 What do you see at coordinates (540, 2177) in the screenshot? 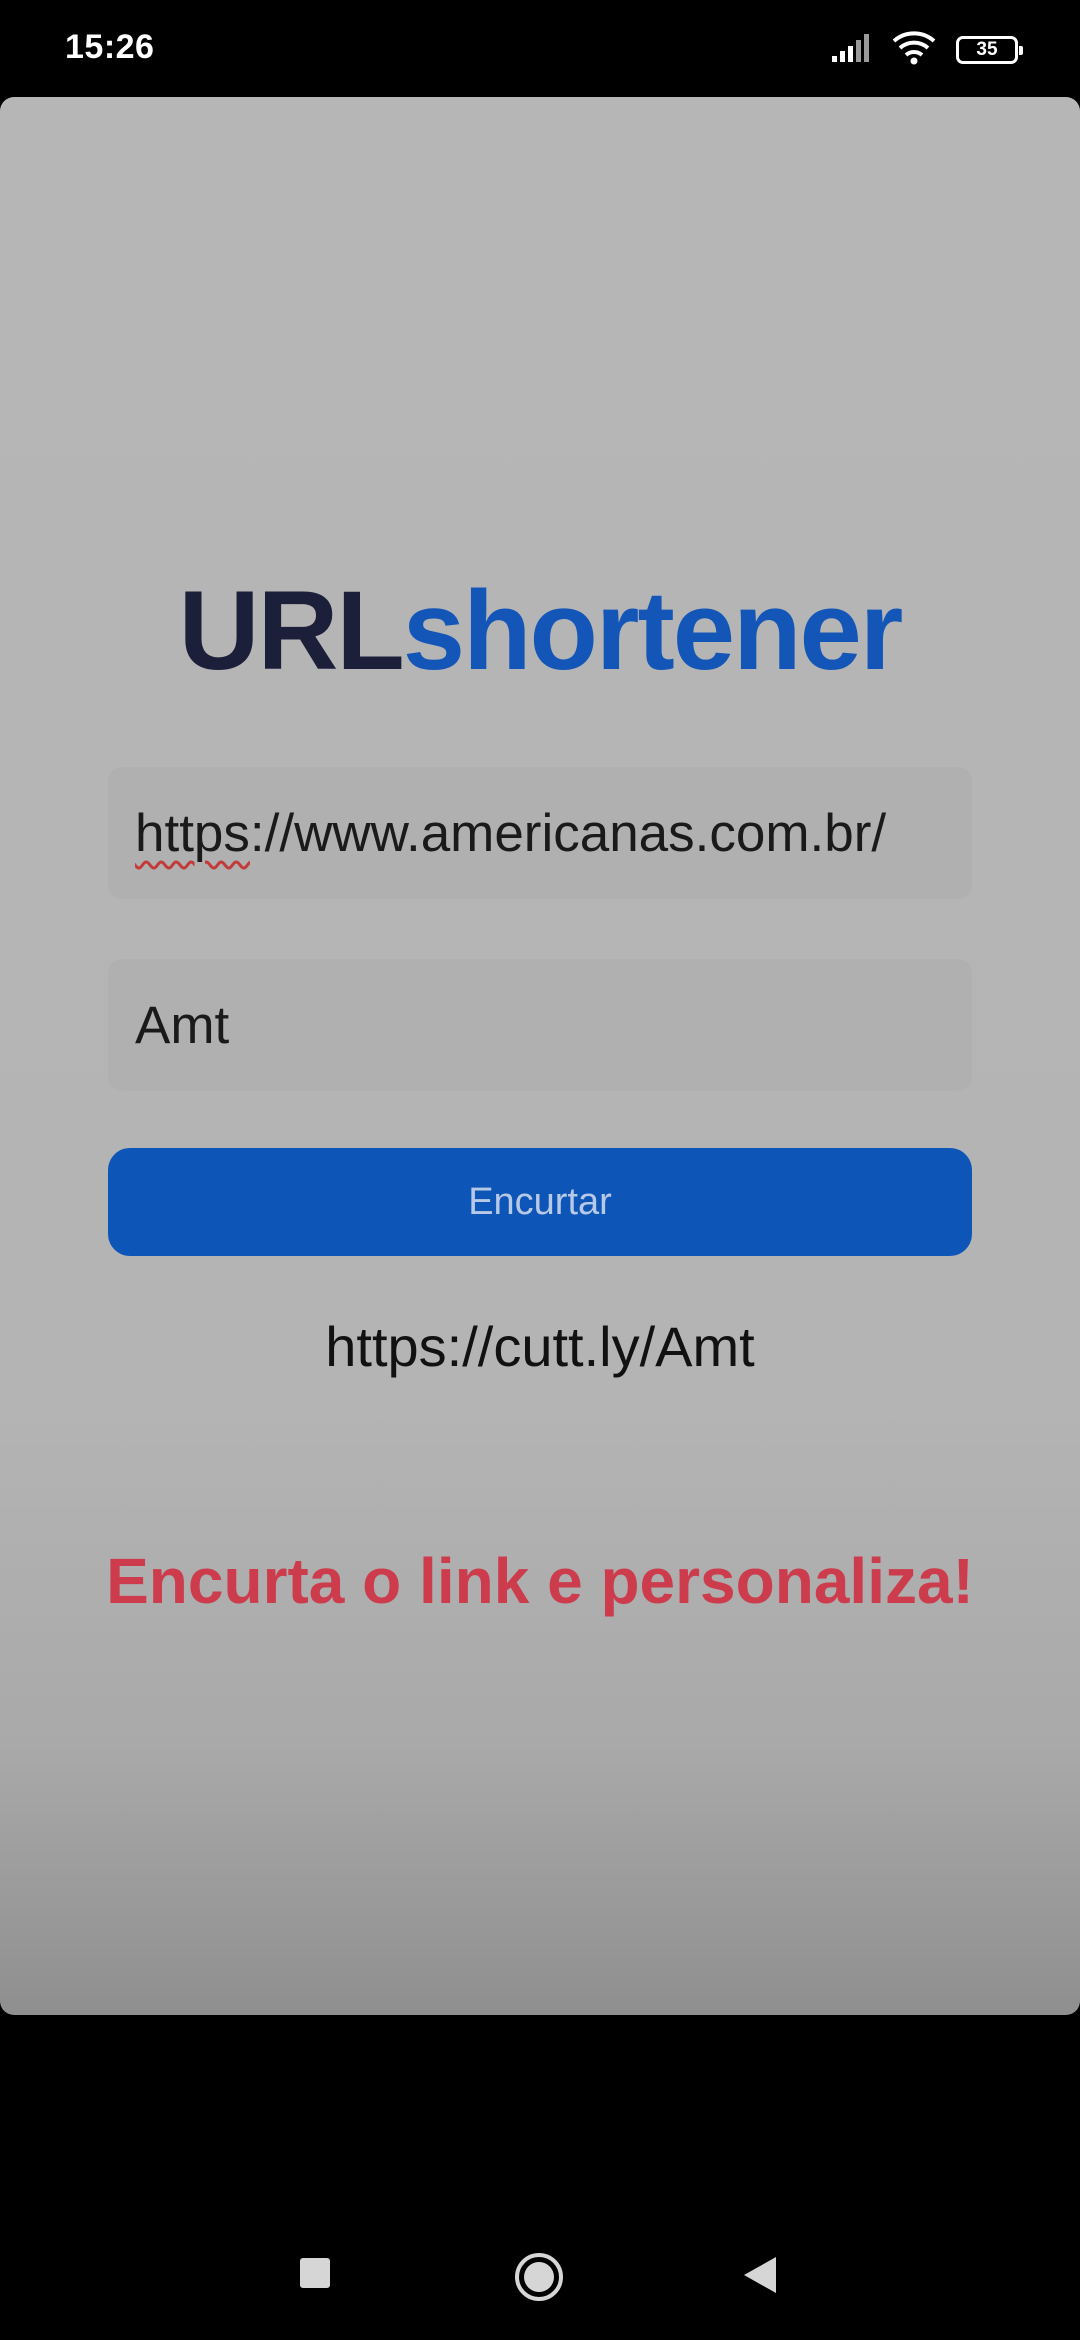
I see `navigation-bar` at bounding box center [540, 2177].